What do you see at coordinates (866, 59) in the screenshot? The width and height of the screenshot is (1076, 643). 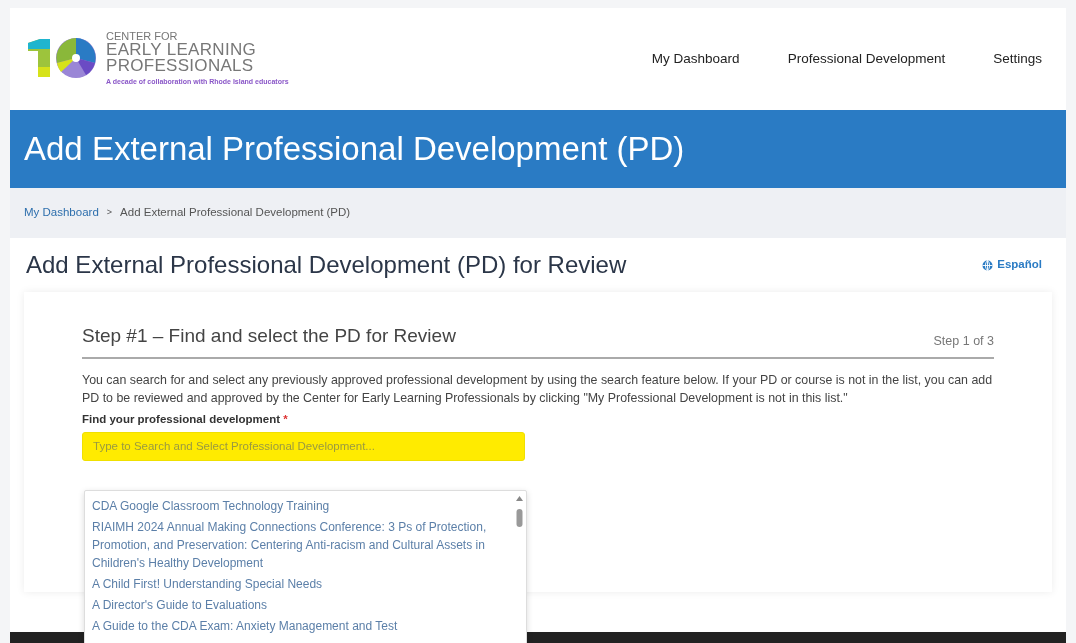 I see `nav-link: Professional Development` at bounding box center [866, 59].